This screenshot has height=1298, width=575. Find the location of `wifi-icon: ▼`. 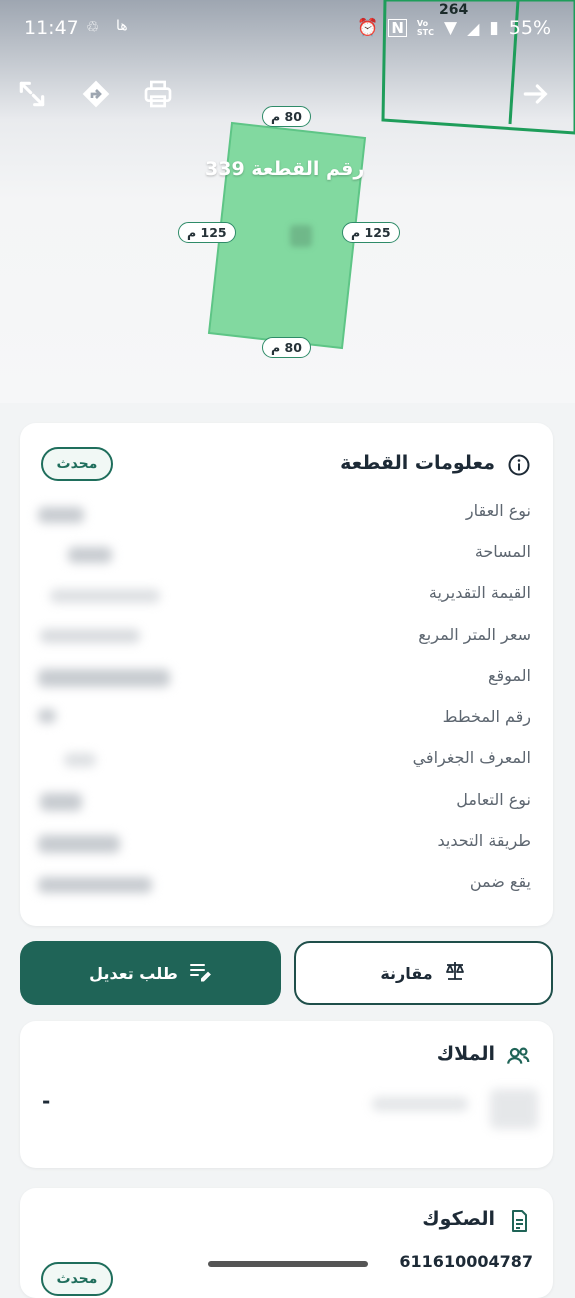

wifi-icon: ▼ is located at coordinates (451, 28).